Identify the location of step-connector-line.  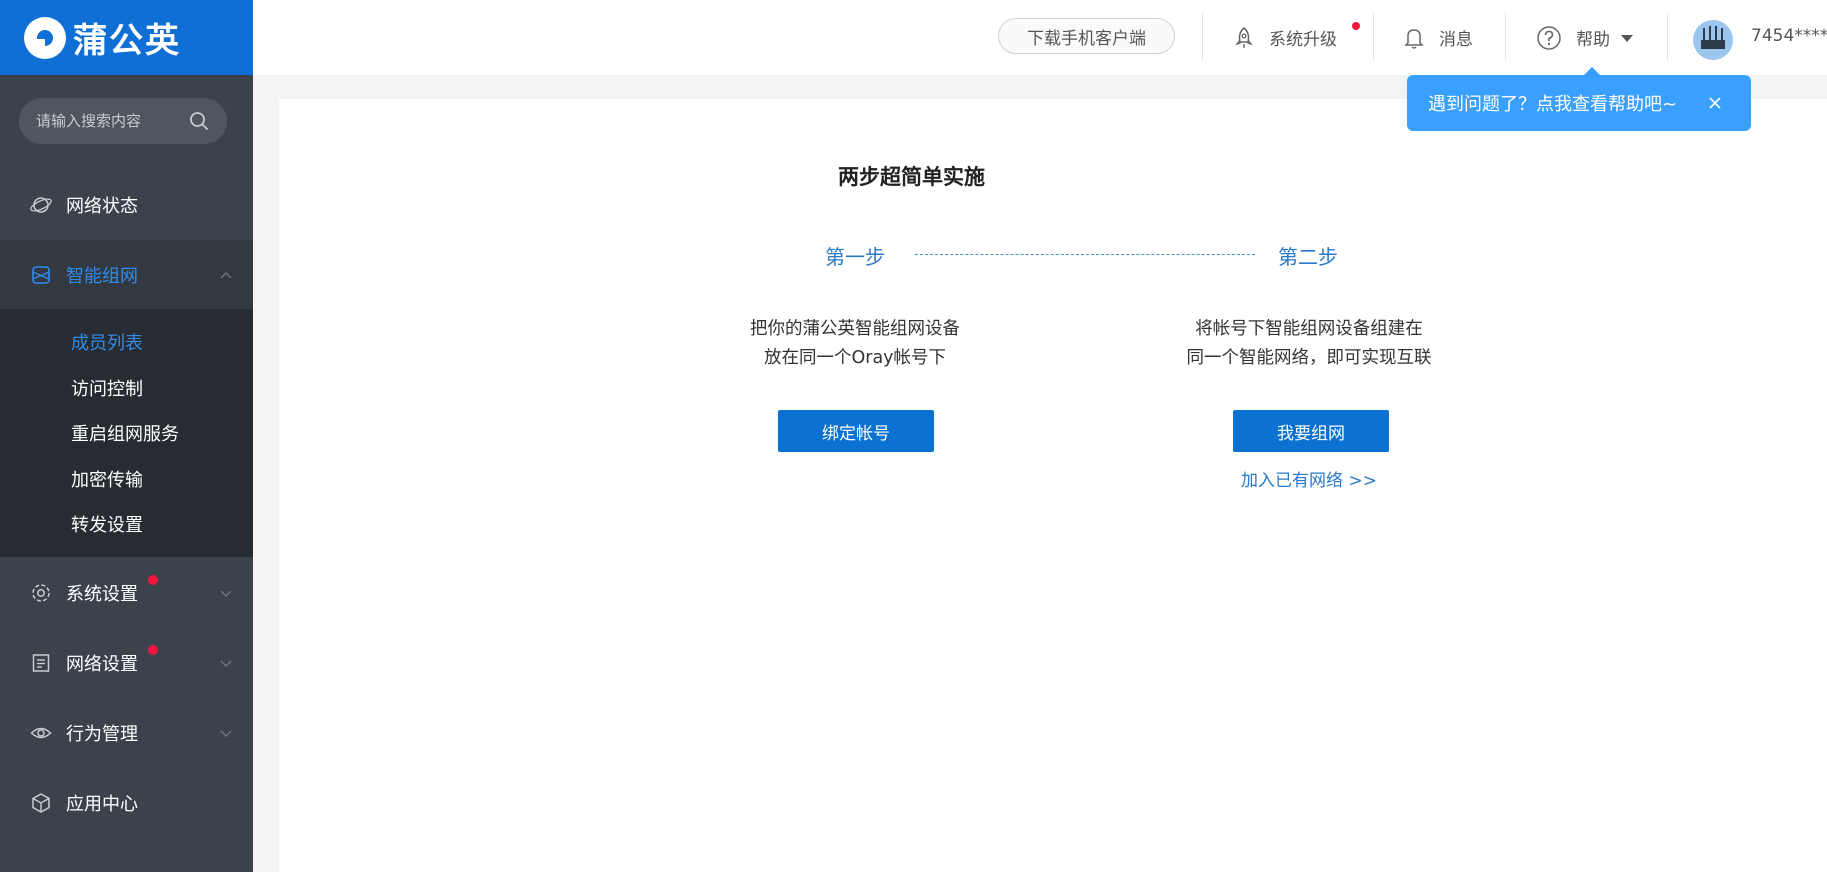
(1085, 254).